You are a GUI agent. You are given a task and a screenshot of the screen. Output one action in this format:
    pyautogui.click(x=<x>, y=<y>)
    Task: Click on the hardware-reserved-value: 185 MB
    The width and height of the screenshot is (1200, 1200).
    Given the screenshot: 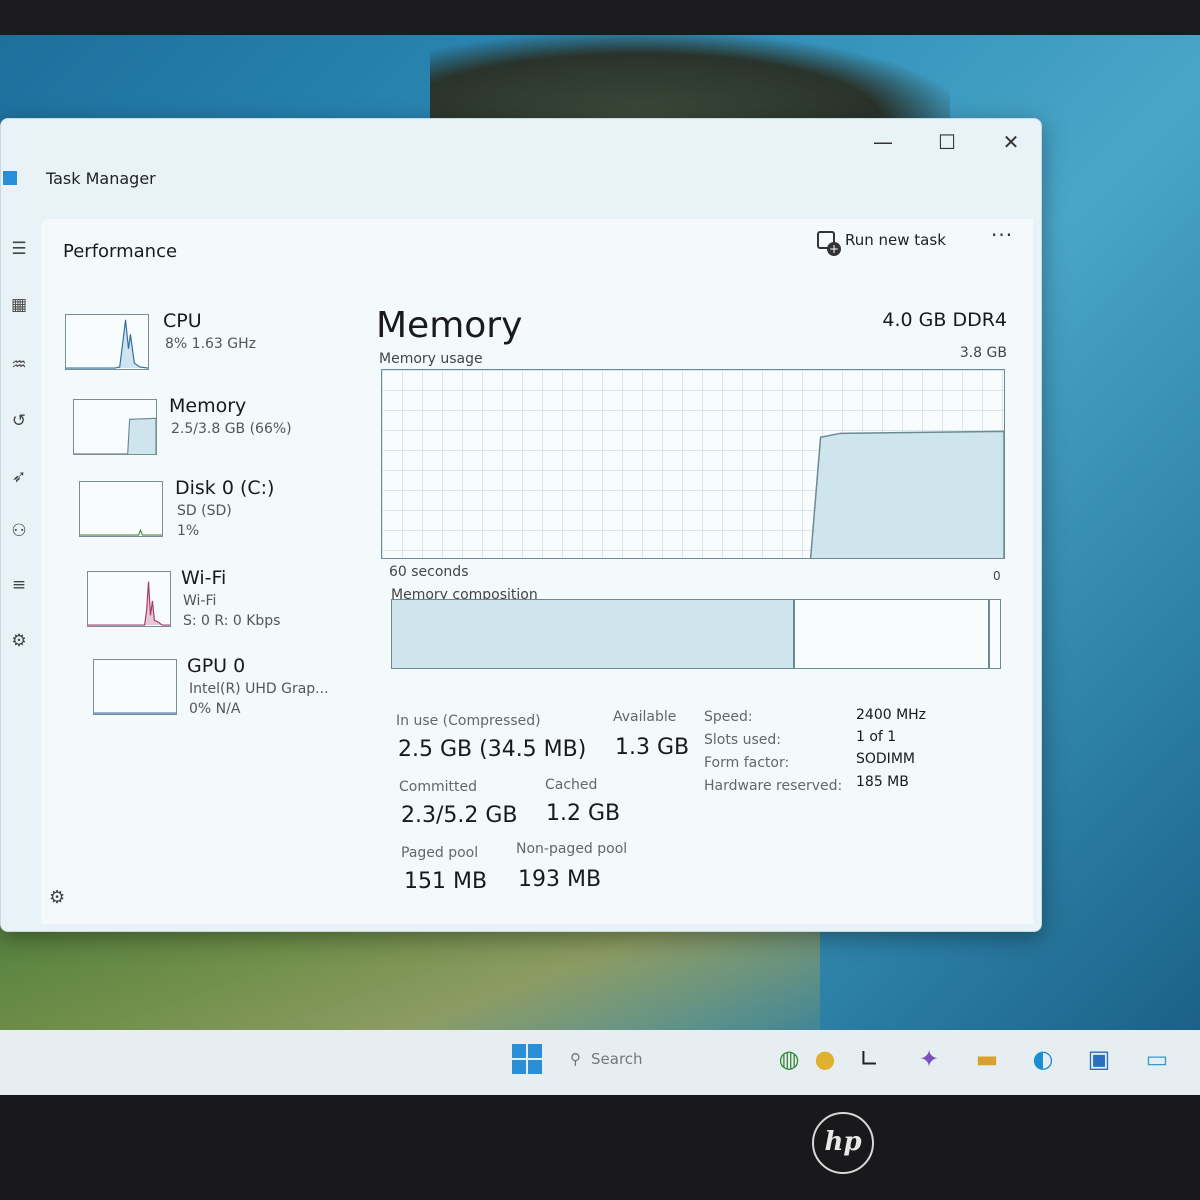 What is the action you would take?
    pyautogui.click(x=882, y=782)
    